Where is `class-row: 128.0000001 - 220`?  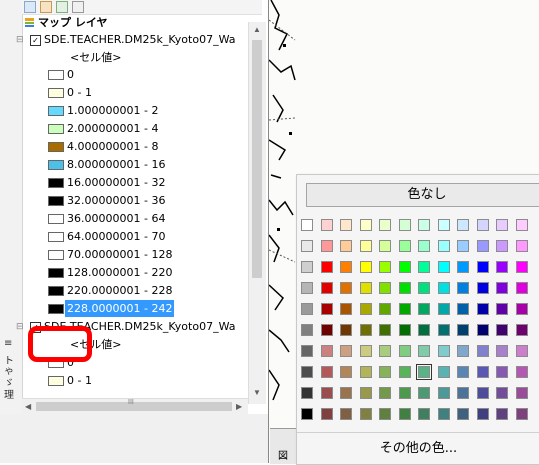 class-row: 128.0000001 - 220 is located at coordinates (137, 272).